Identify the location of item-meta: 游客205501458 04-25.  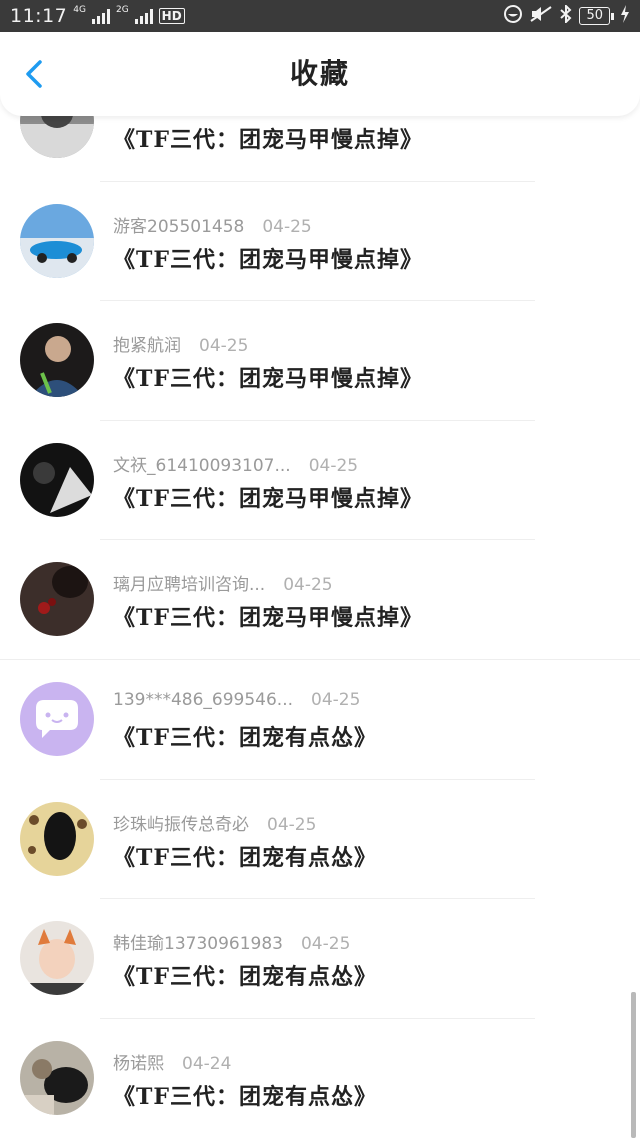
(212, 224).